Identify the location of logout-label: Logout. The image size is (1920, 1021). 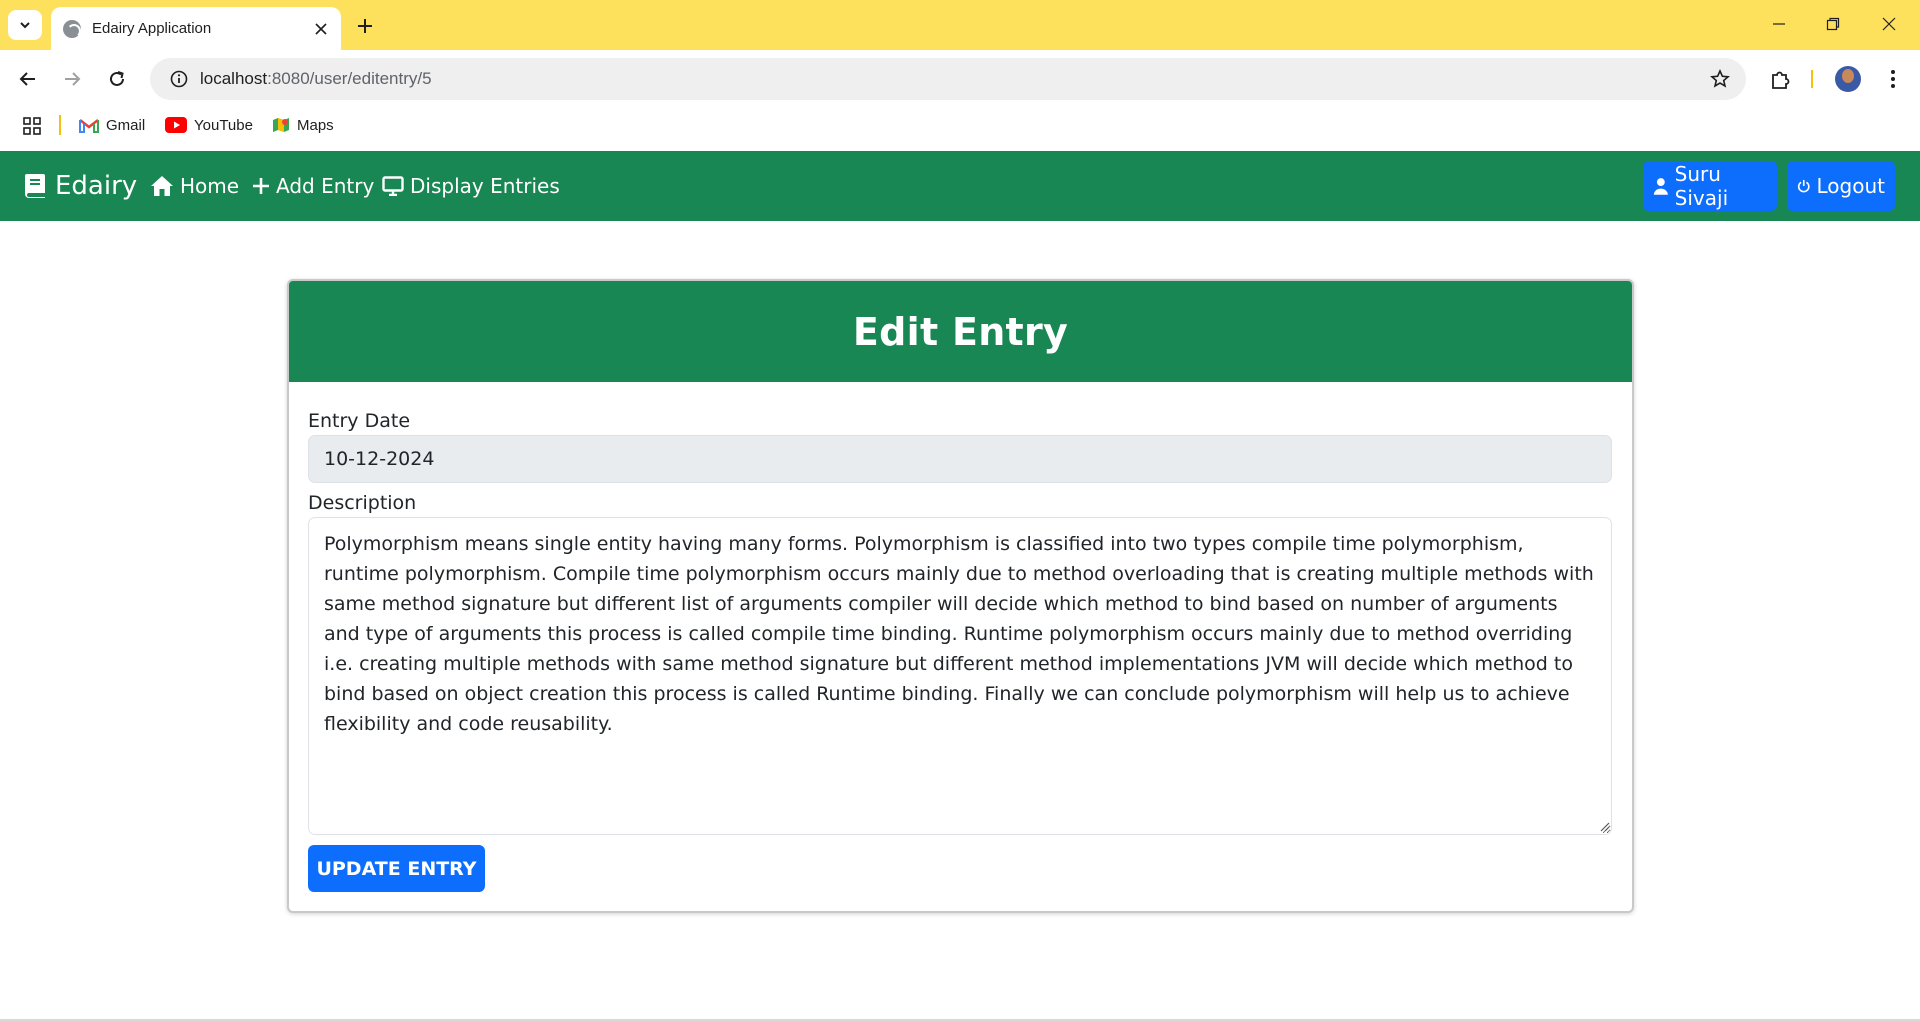
(1850, 186).